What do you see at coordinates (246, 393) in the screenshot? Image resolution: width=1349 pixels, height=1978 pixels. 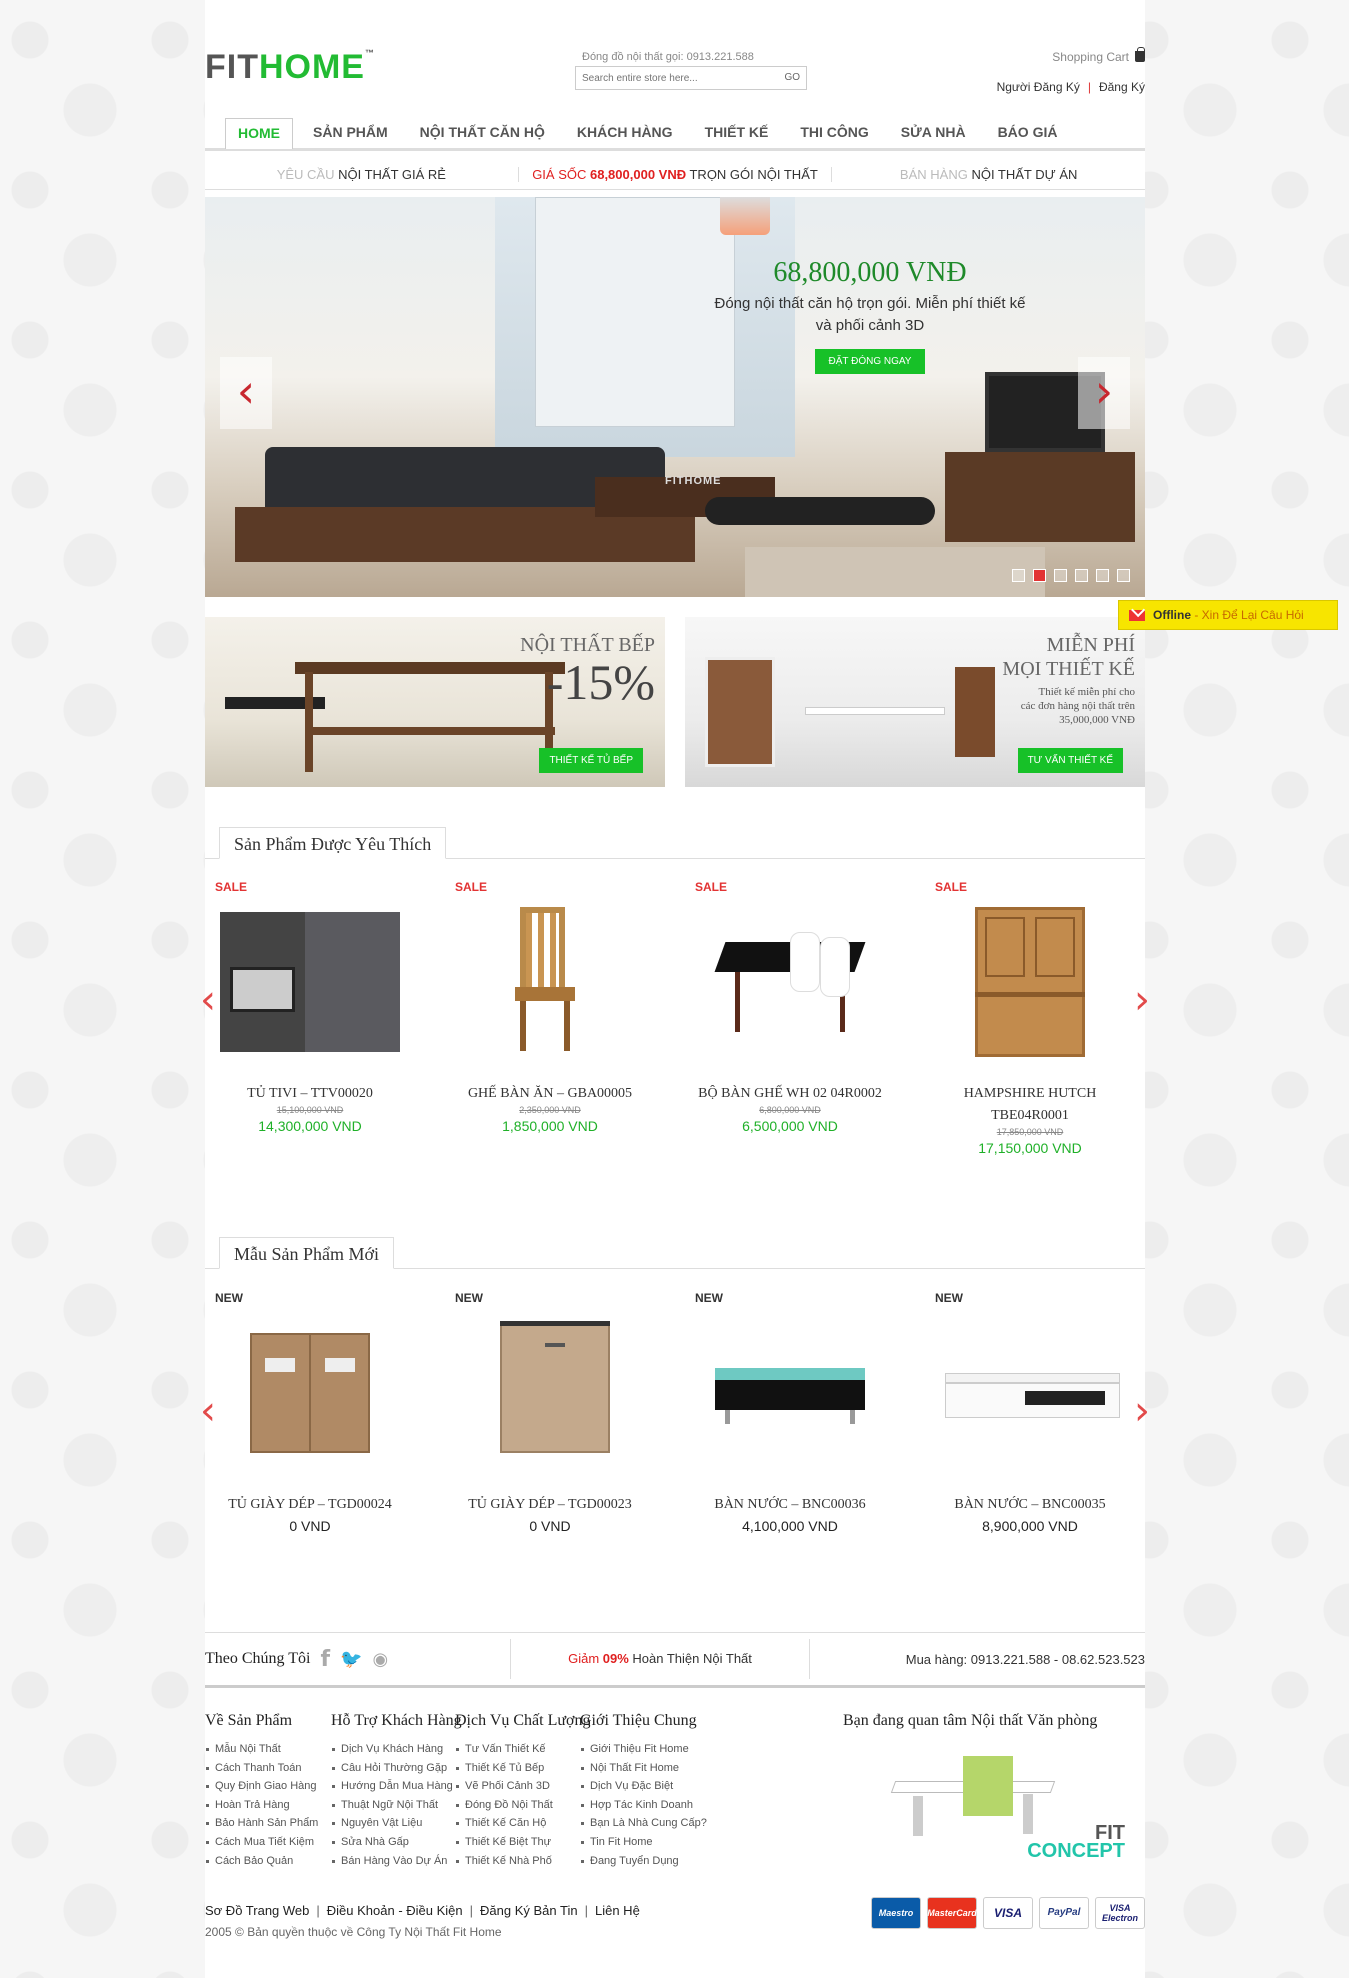 I see `hero-prev-arrow-icon: ‹` at bounding box center [246, 393].